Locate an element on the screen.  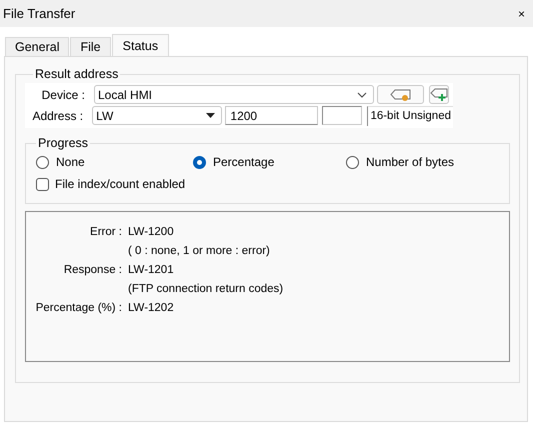
info-value: LW-1200 is located at coordinates (151, 232).